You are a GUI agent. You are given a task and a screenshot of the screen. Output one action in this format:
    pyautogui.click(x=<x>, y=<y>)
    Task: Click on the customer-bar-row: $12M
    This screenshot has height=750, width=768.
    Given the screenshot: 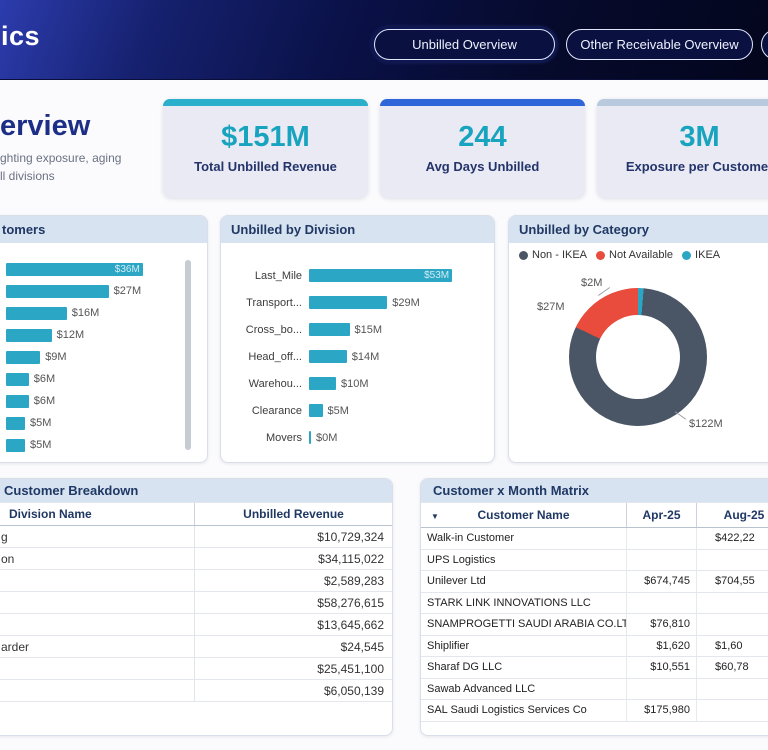 What is the action you would take?
    pyautogui.click(x=97, y=335)
    